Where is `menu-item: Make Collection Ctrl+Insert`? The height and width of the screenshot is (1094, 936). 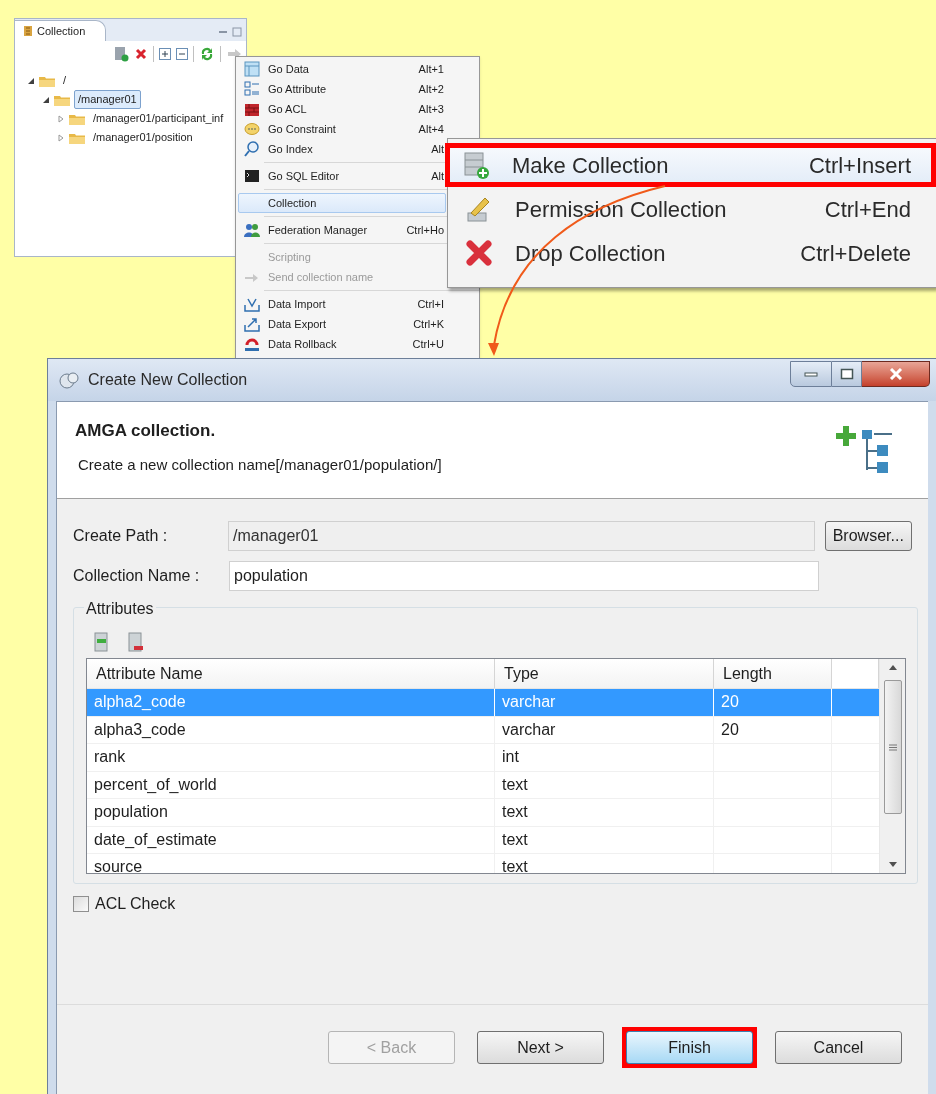
menu-item: Make Collection Ctrl+Insert is located at coordinates (690, 165).